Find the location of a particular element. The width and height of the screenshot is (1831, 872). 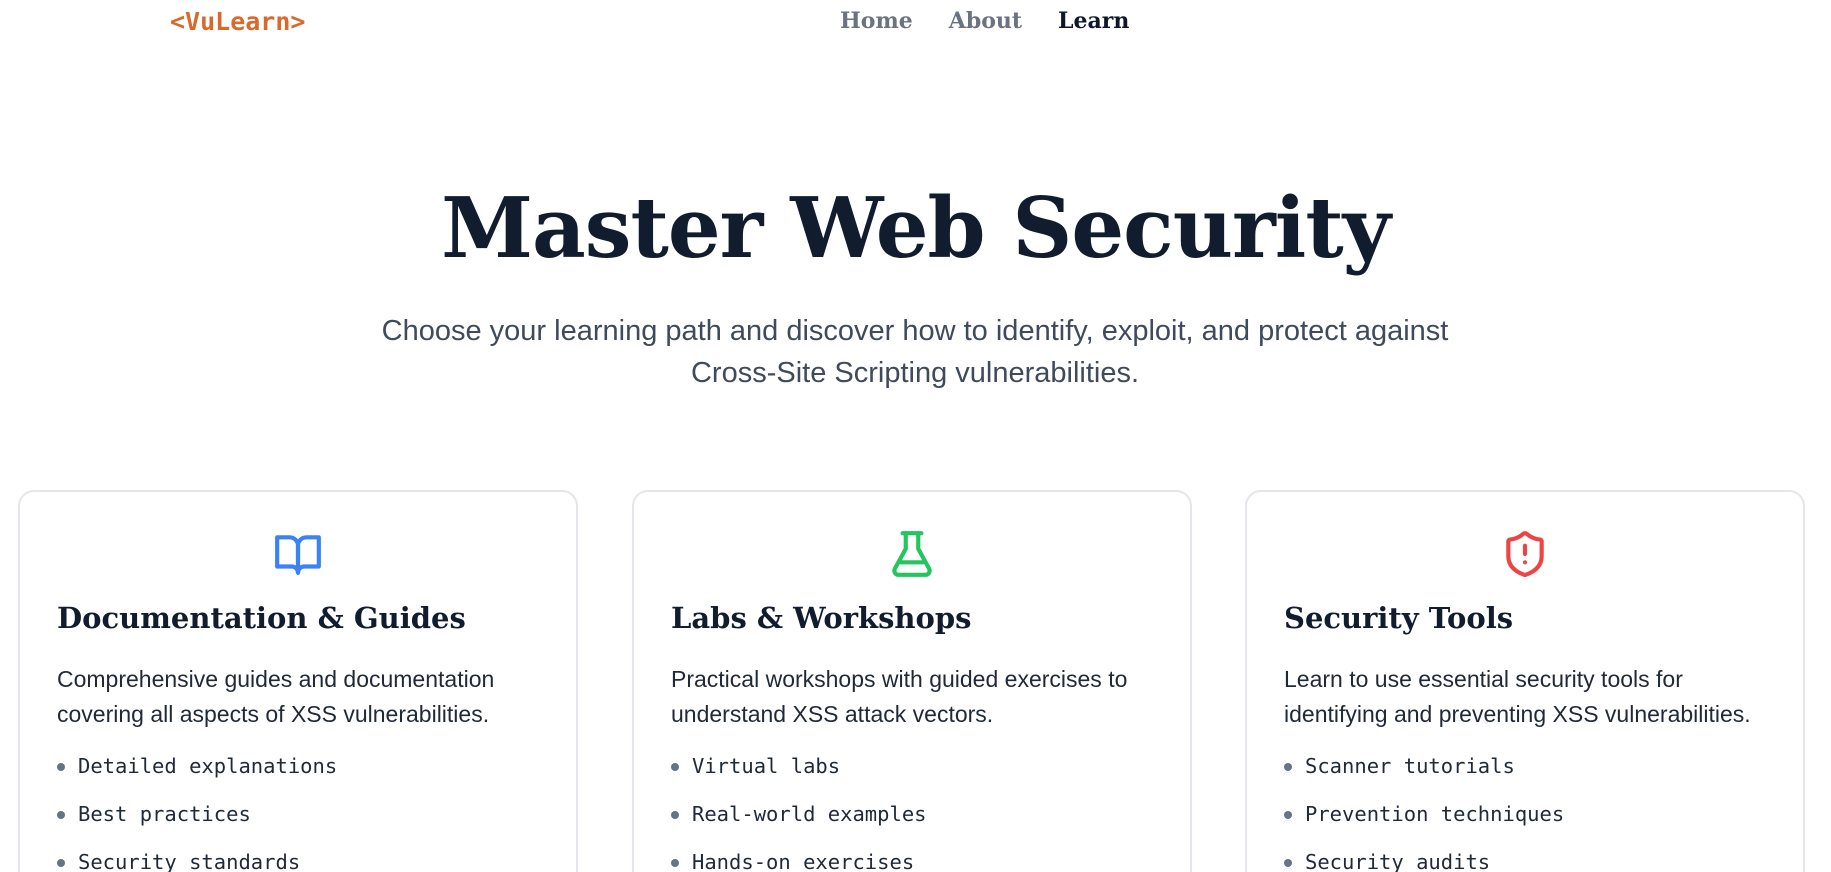

shield-alert-icon is located at coordinates (1525, 554).